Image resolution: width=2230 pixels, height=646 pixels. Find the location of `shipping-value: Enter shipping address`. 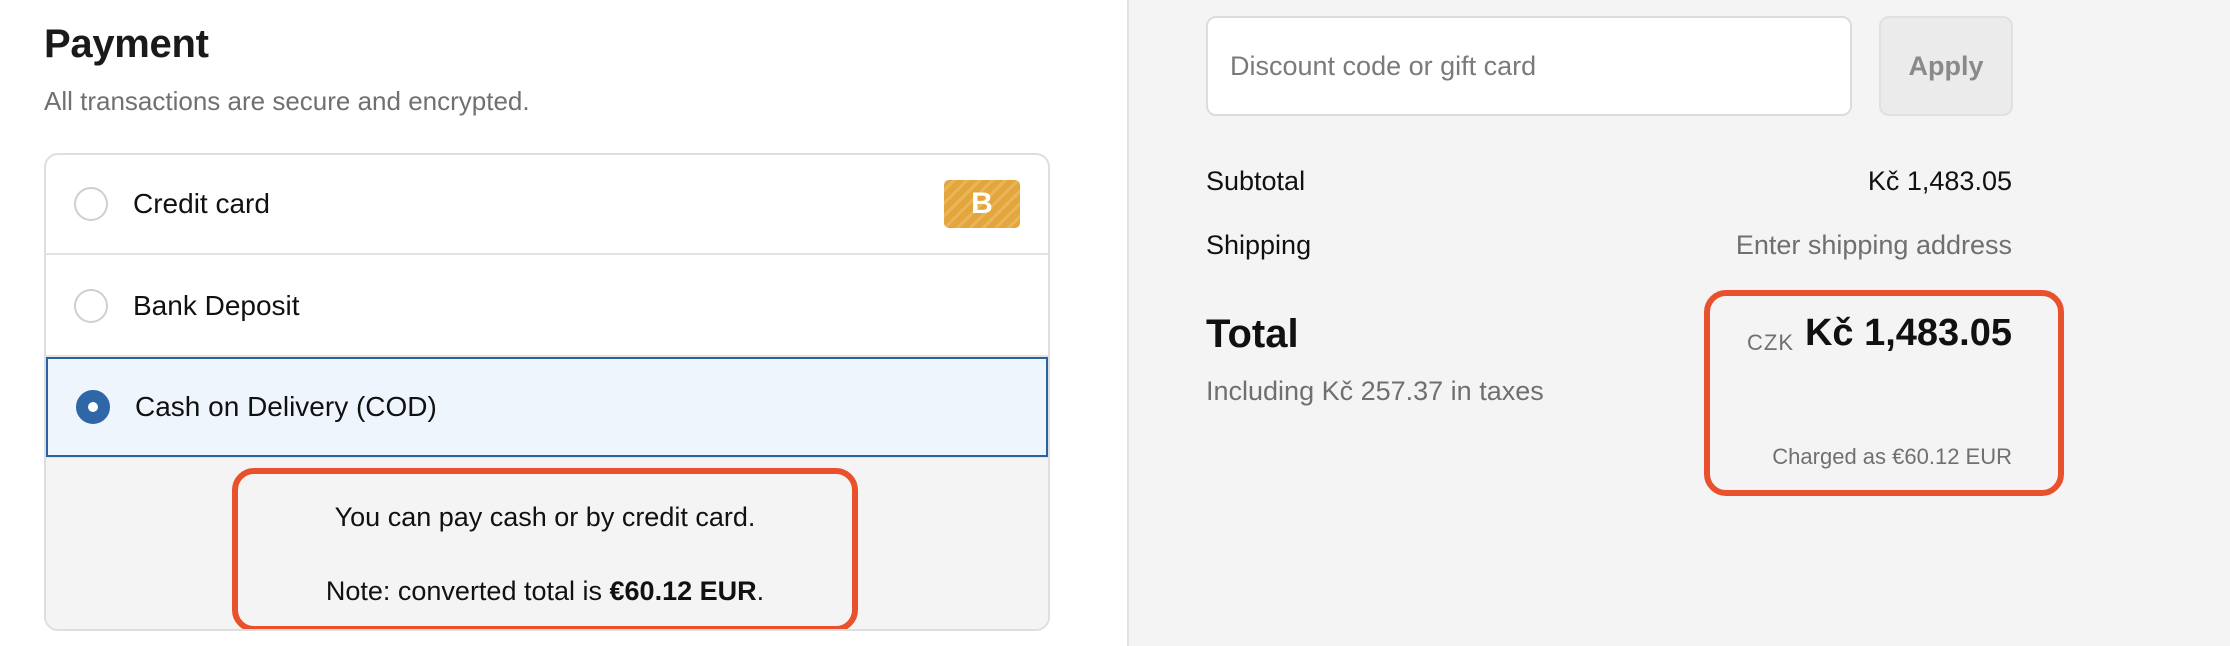

shipping-value: Enter shipping address is located at coordinates (1873, 245).